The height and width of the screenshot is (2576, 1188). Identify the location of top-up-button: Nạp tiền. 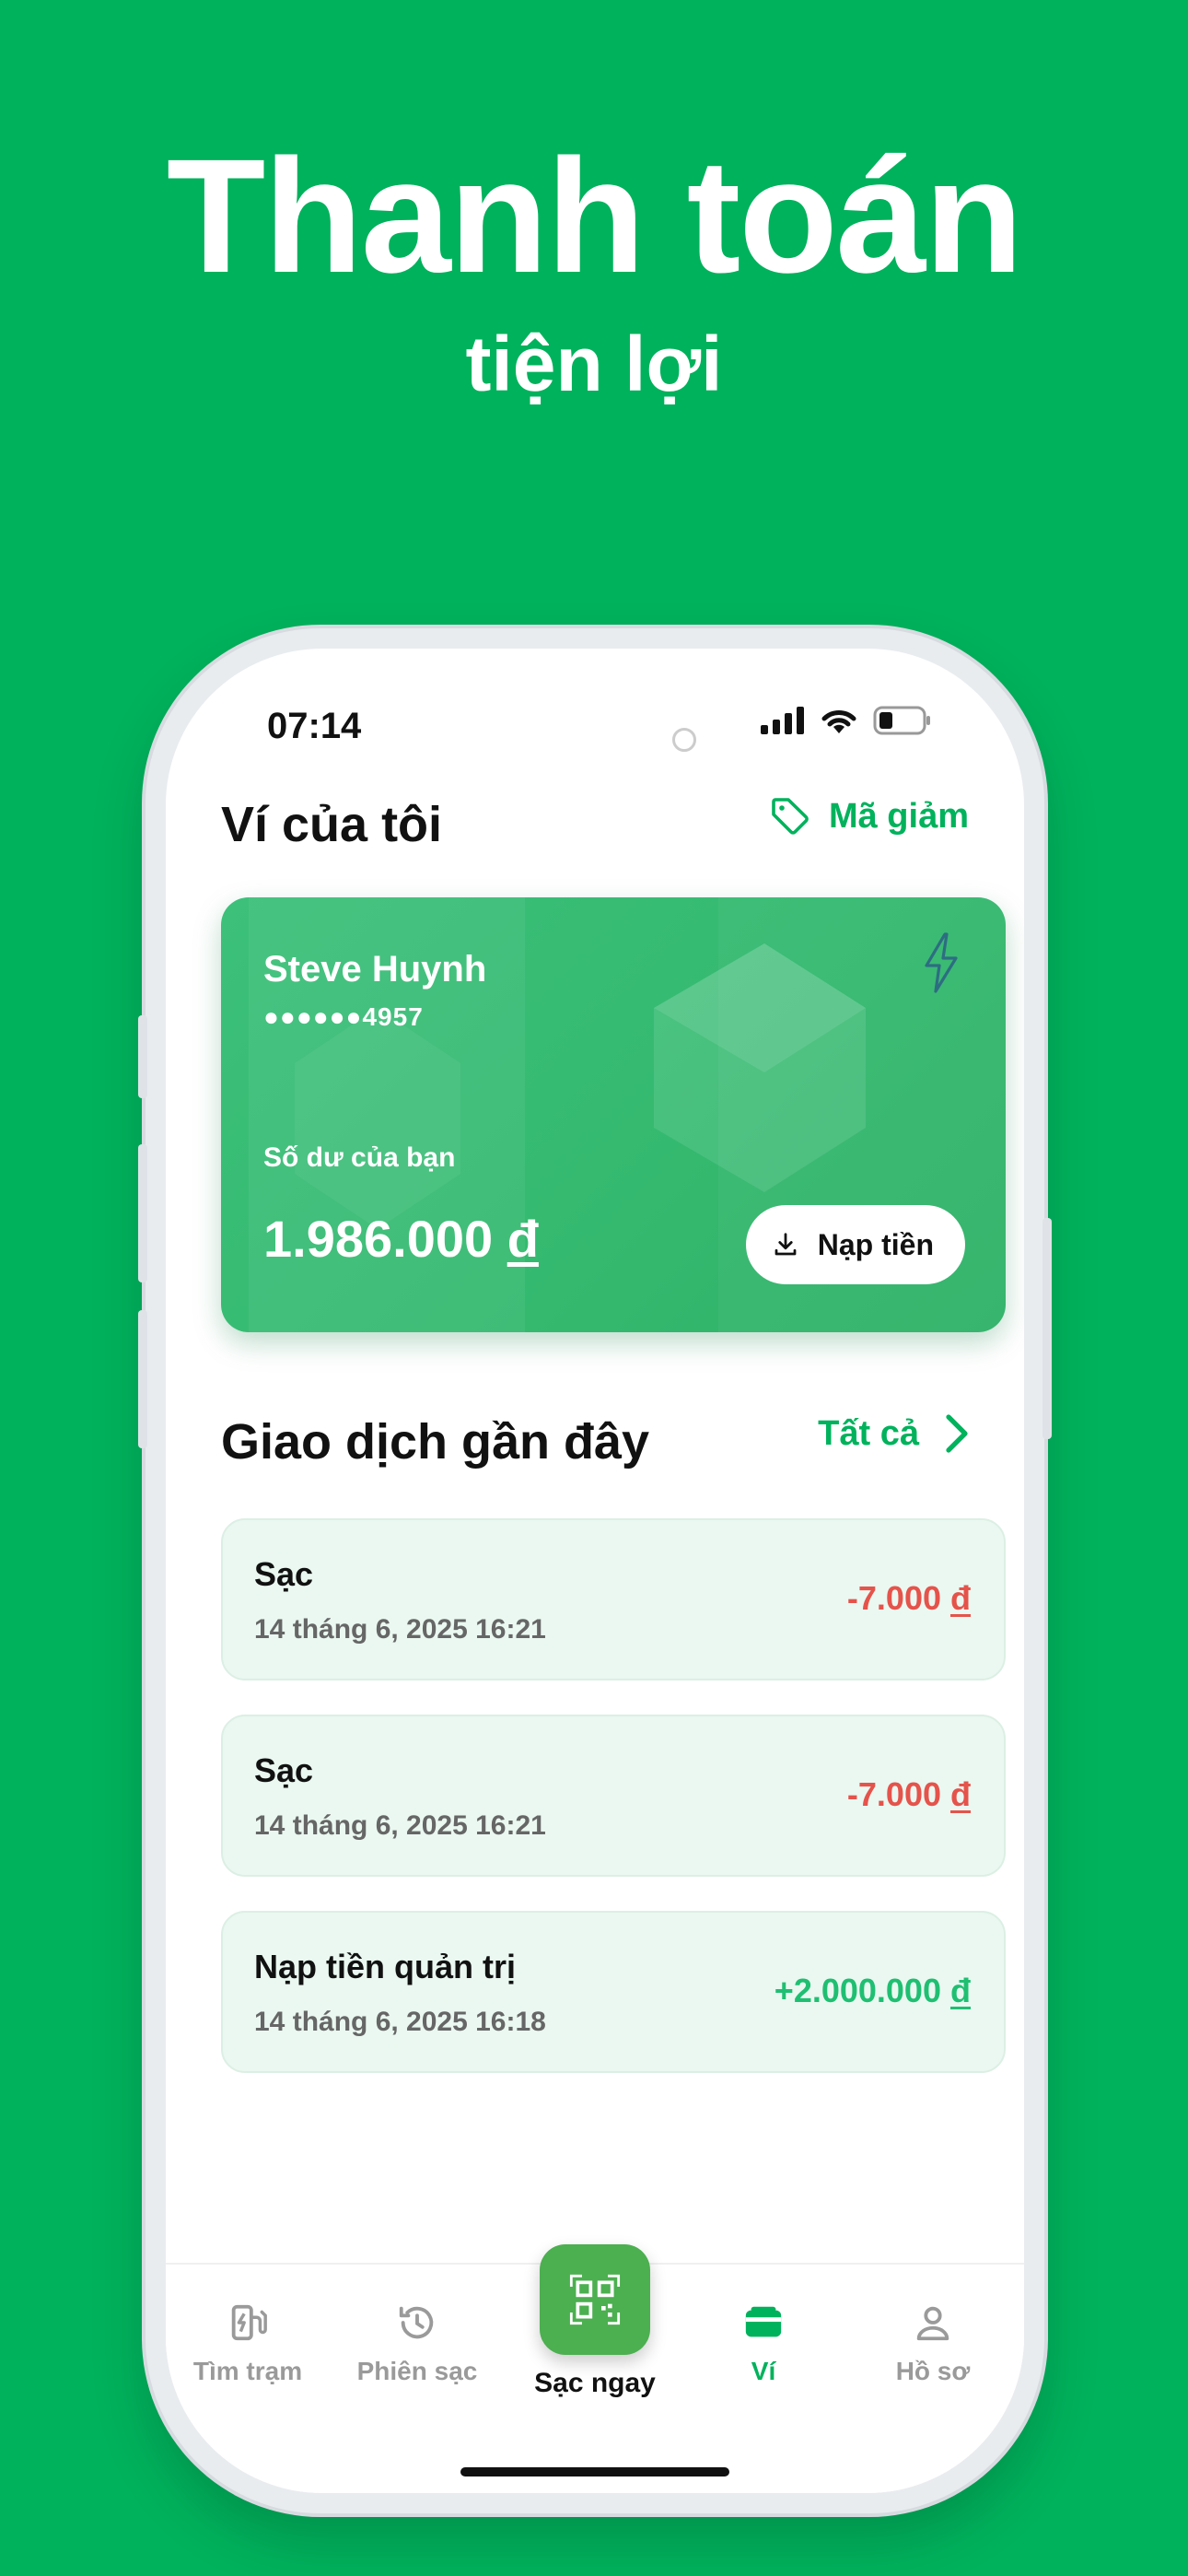
(855, 1244).